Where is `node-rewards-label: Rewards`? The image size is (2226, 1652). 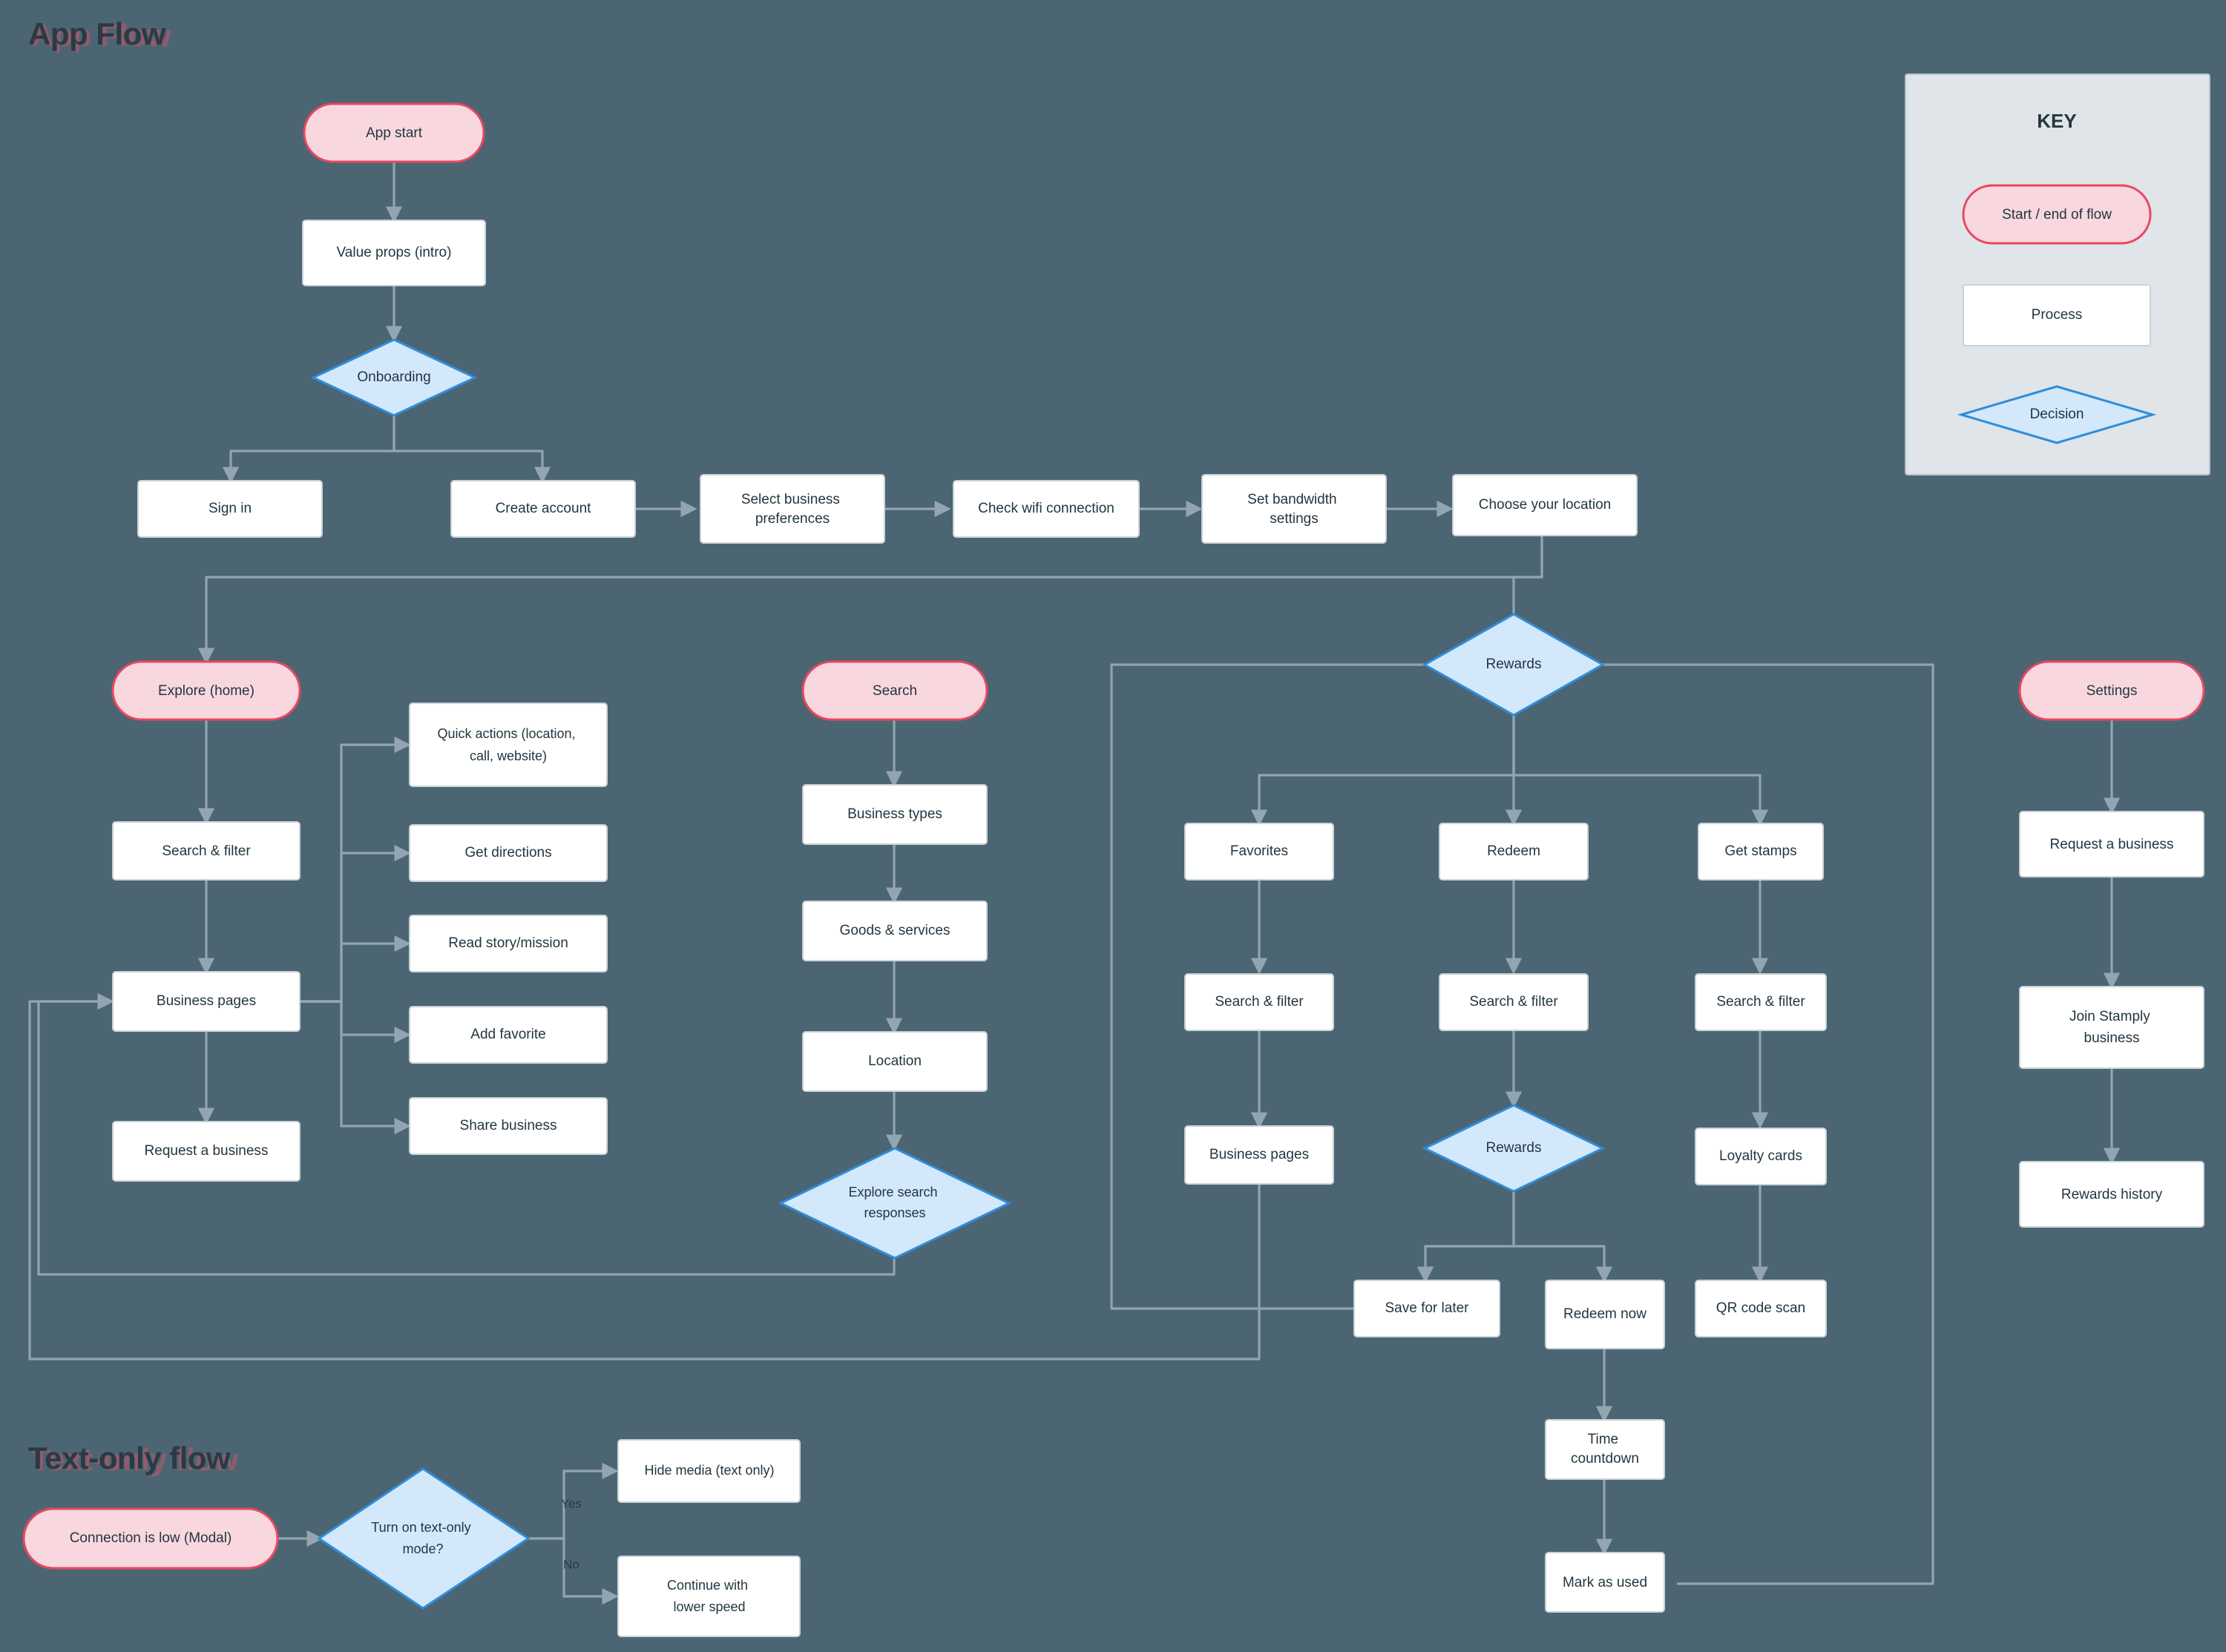
node-rewards-label: Rewards is located at coordinates (1514, 664).